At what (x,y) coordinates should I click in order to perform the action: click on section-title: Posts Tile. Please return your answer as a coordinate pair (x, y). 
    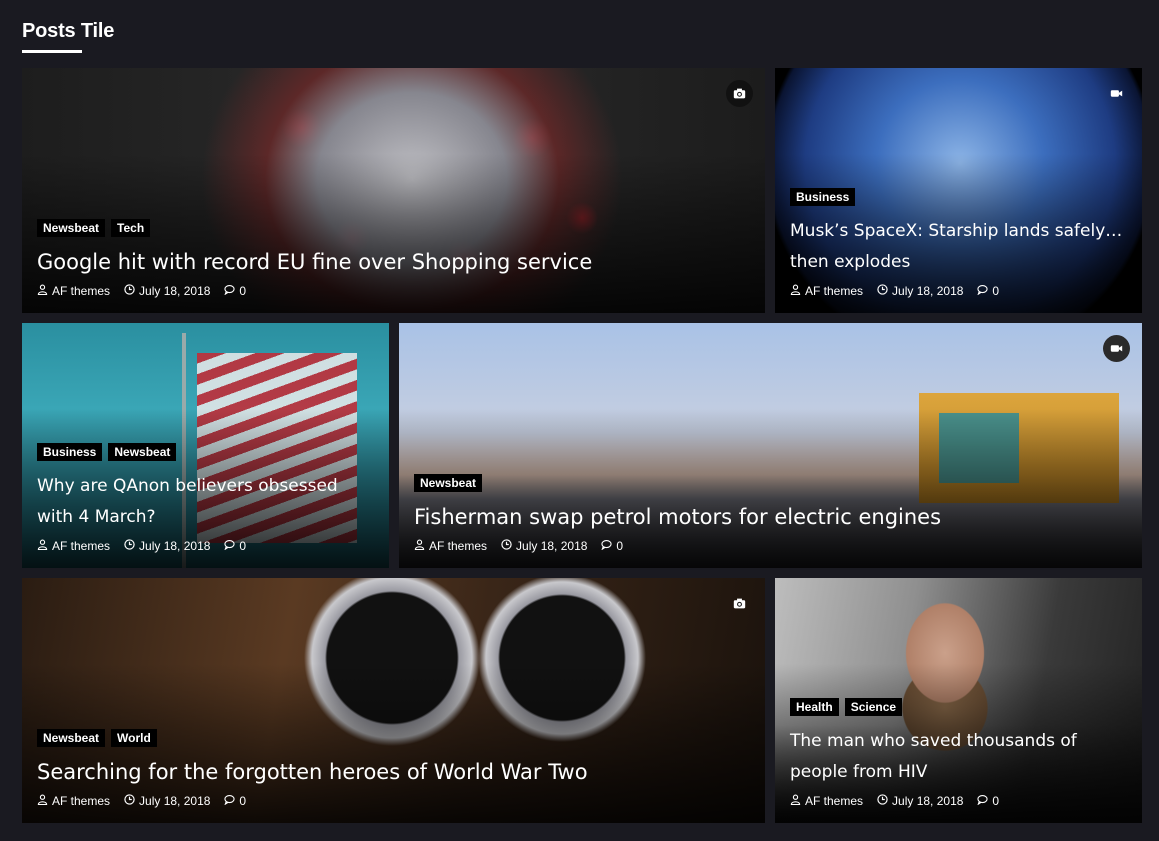
    Looking at the image, I should click on (68, 31).